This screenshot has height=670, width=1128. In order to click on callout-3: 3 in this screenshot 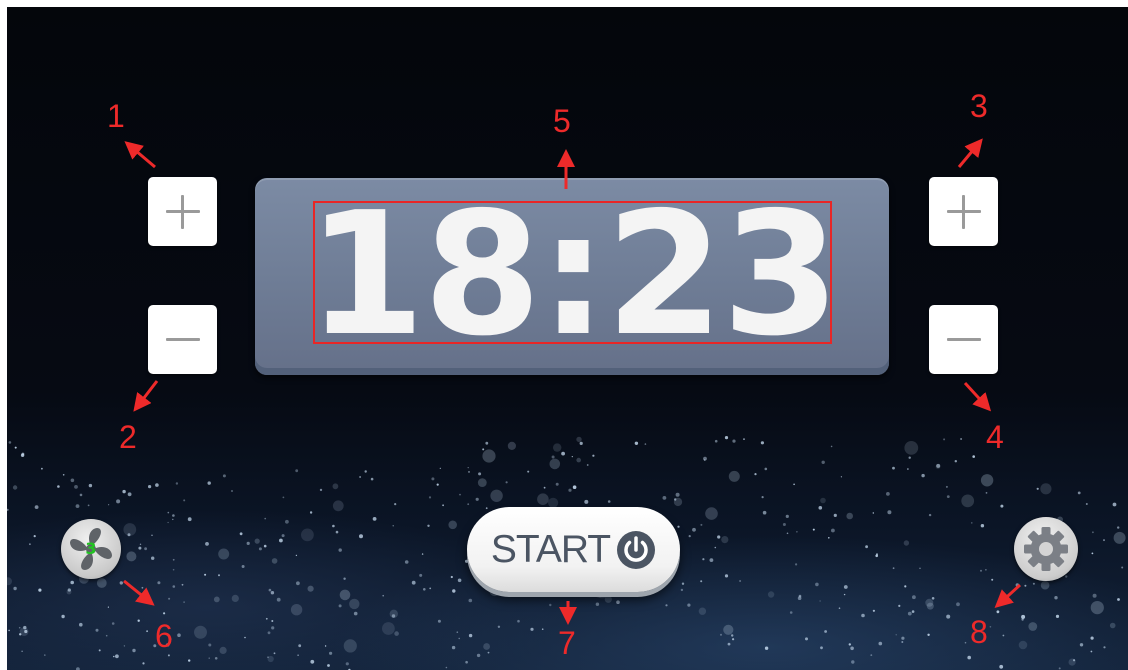, I will do `click(979, 106)`.